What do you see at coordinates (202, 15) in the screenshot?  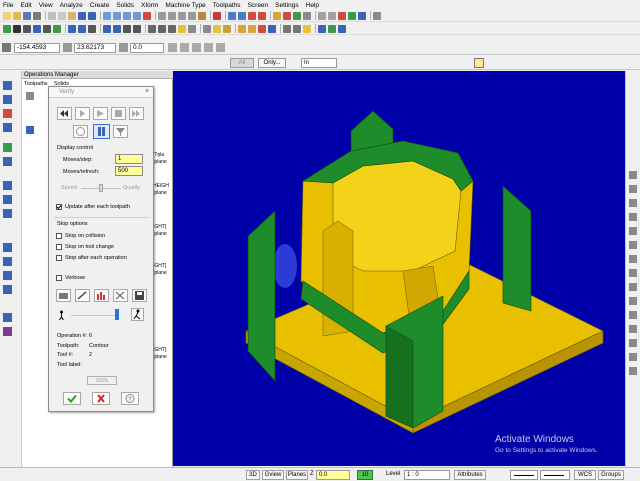 I see `rotate-icon` at bounding box center [202, 15].